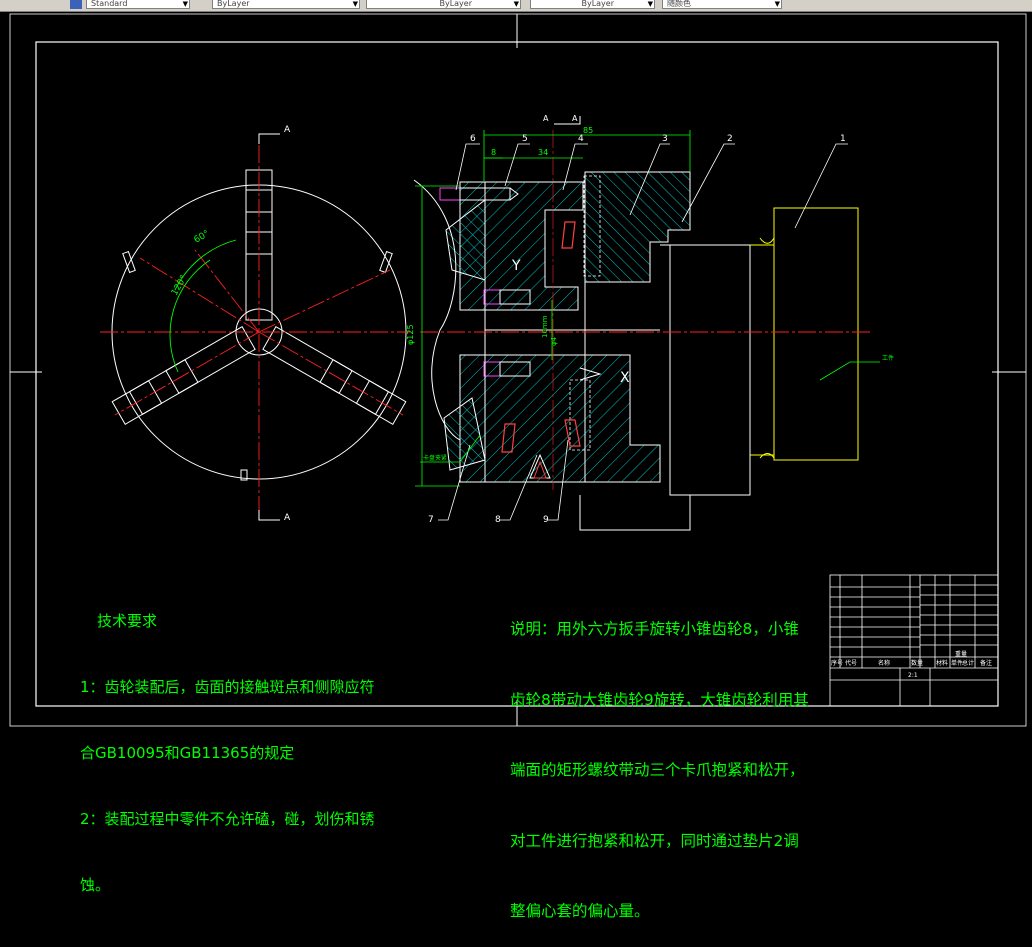  I want to click on view-mark-x: X, so click(625, 378).